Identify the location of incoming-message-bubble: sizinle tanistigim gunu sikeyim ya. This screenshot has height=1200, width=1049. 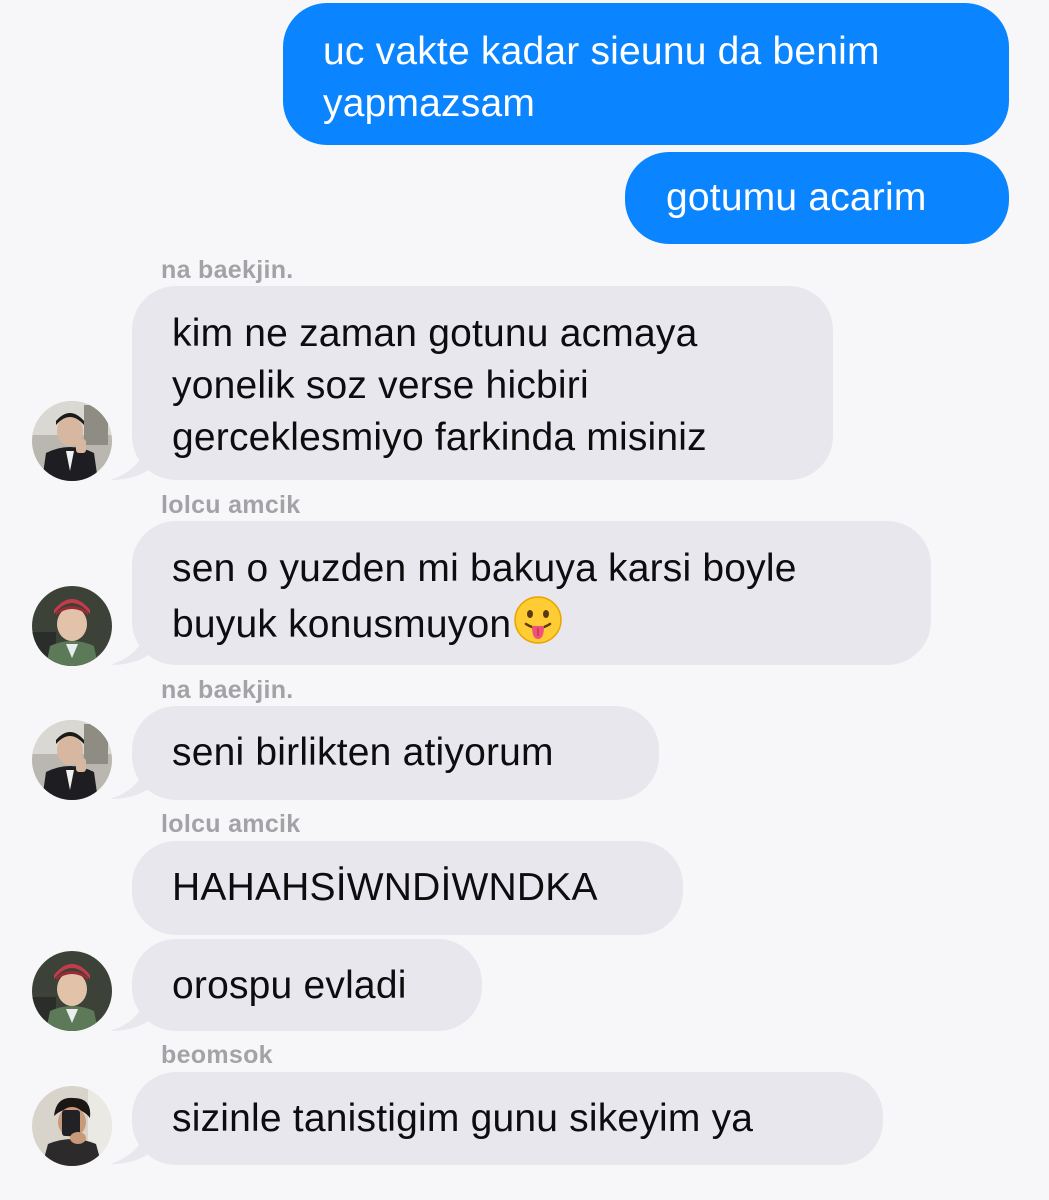
(507, 1118).